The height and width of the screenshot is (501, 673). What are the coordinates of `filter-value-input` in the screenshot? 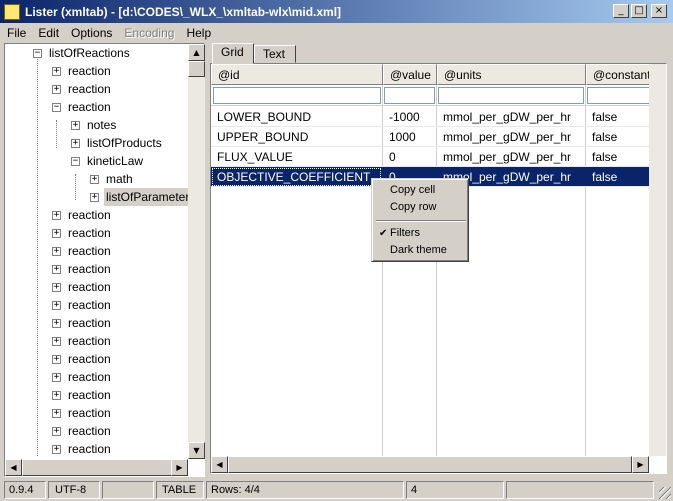 It's located at (409, 95).